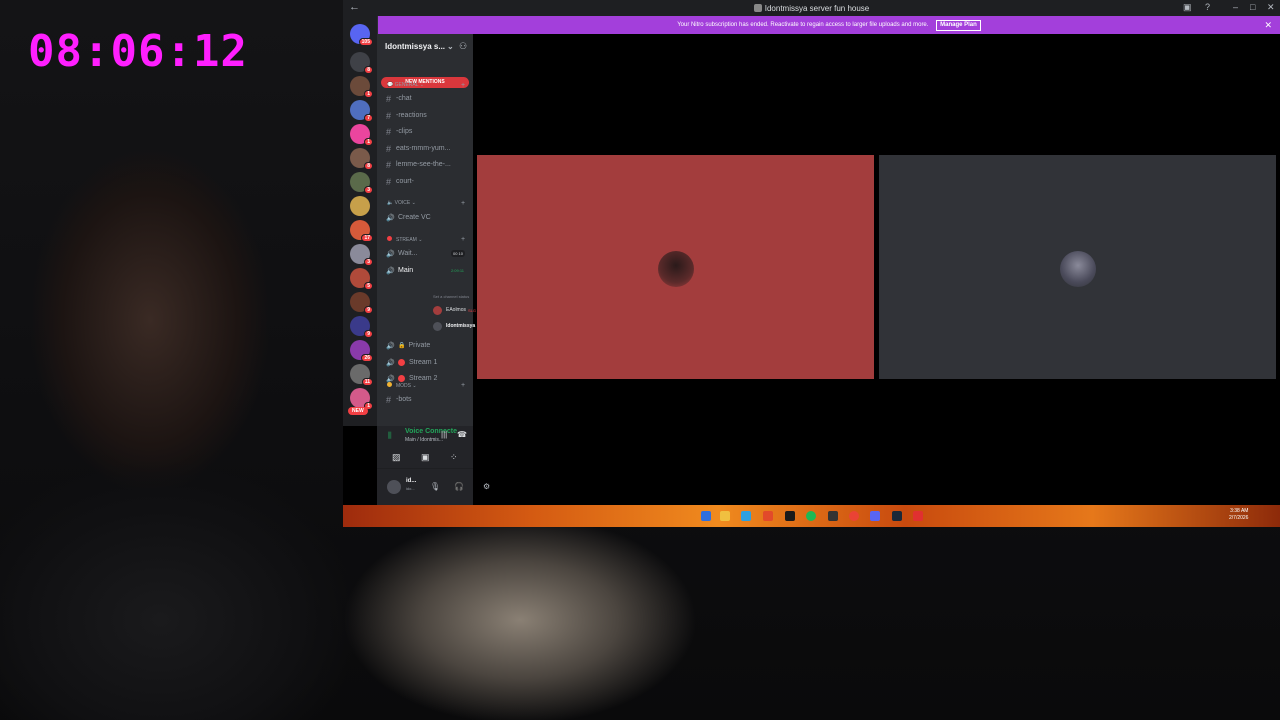 Image resolution: width=1280 pixels, height=720 pixels. Describe the element at coordinates (428, 217) in the screenshot. I see `channel-create-vc: 🔊 Create VC` at that location.